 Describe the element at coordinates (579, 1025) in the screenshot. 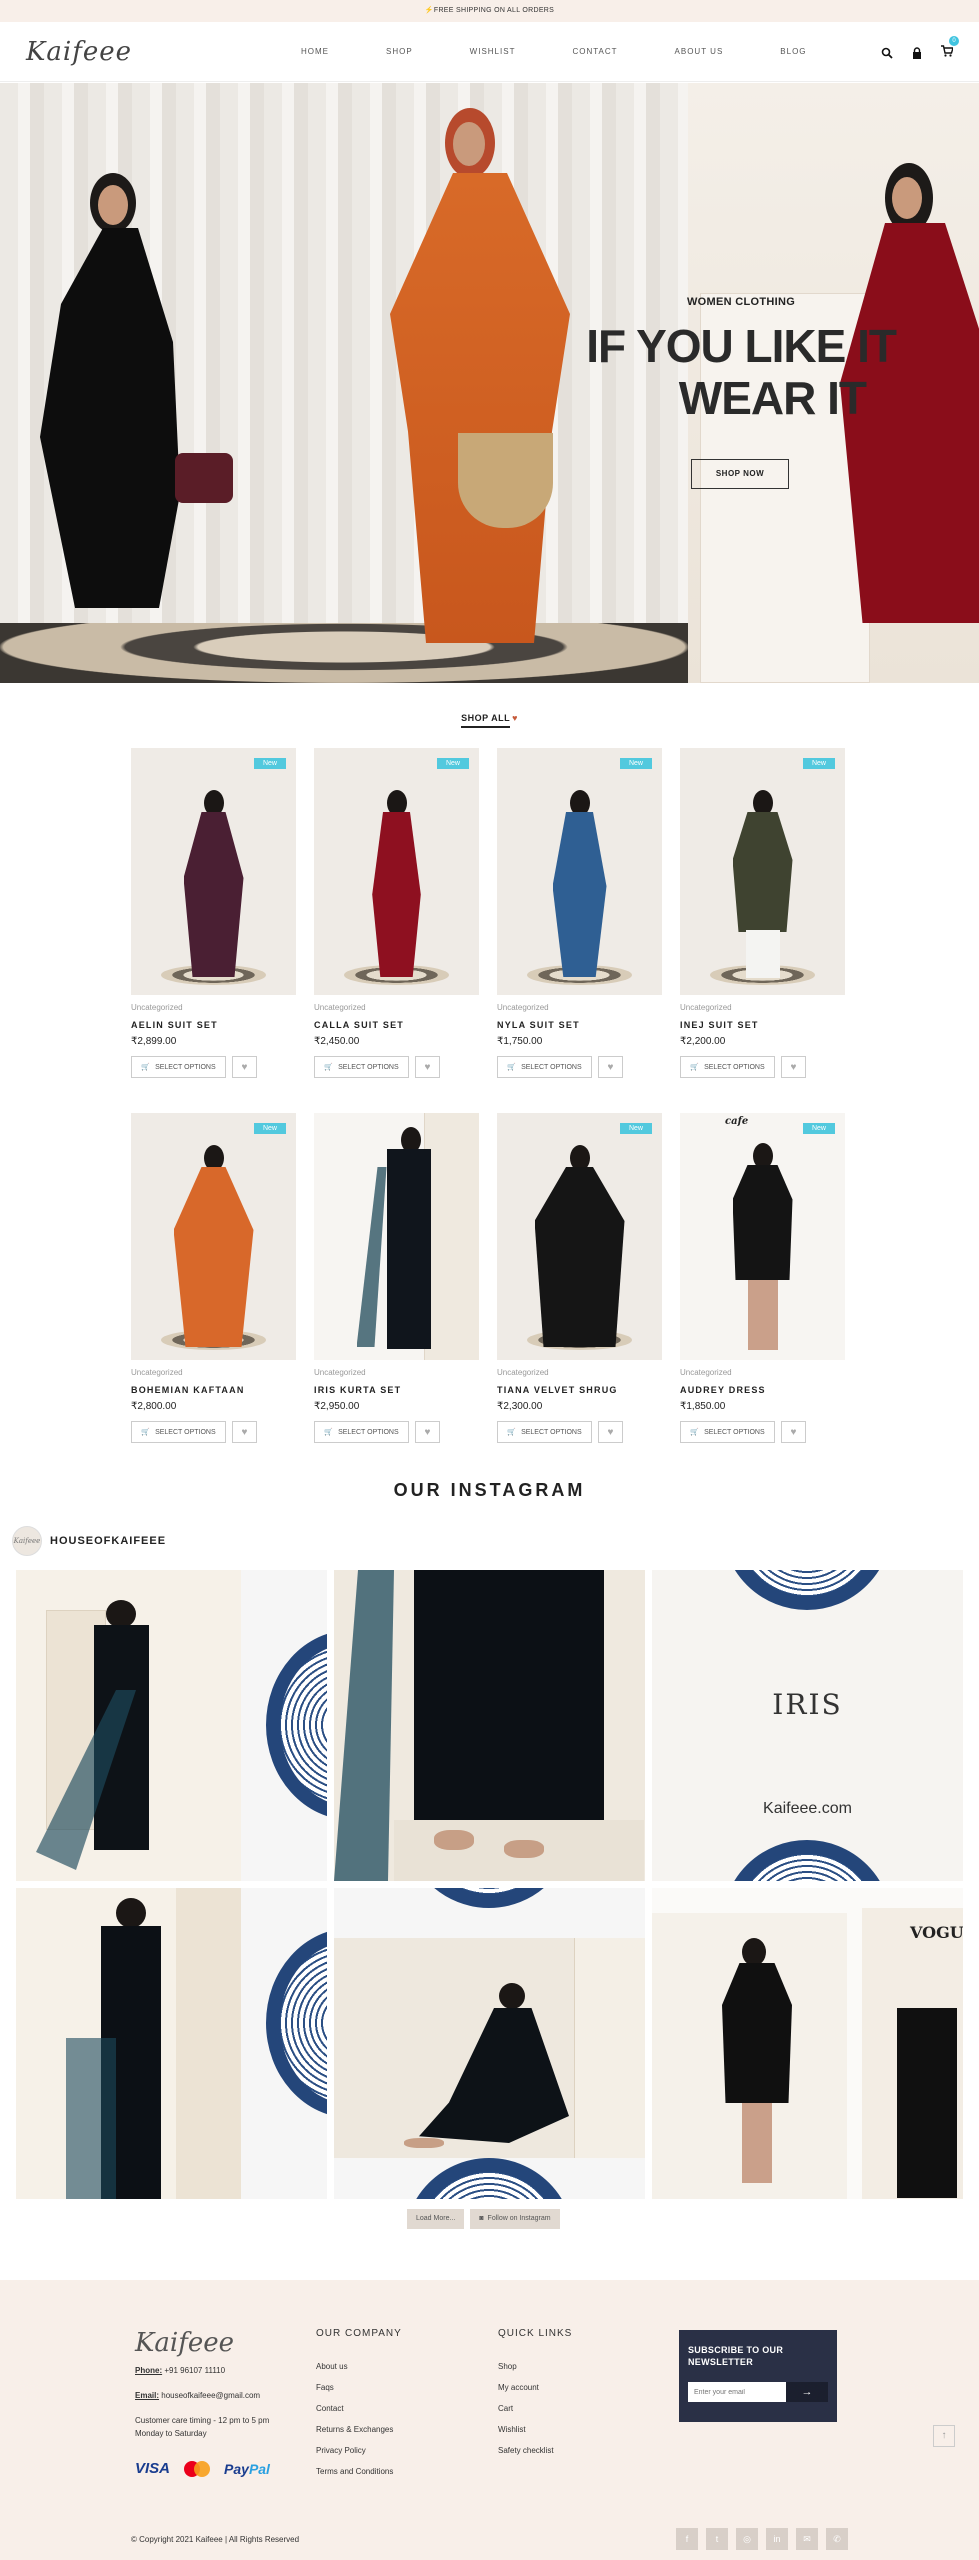

I see `product-name: NYLA SUIT SET` at that location.